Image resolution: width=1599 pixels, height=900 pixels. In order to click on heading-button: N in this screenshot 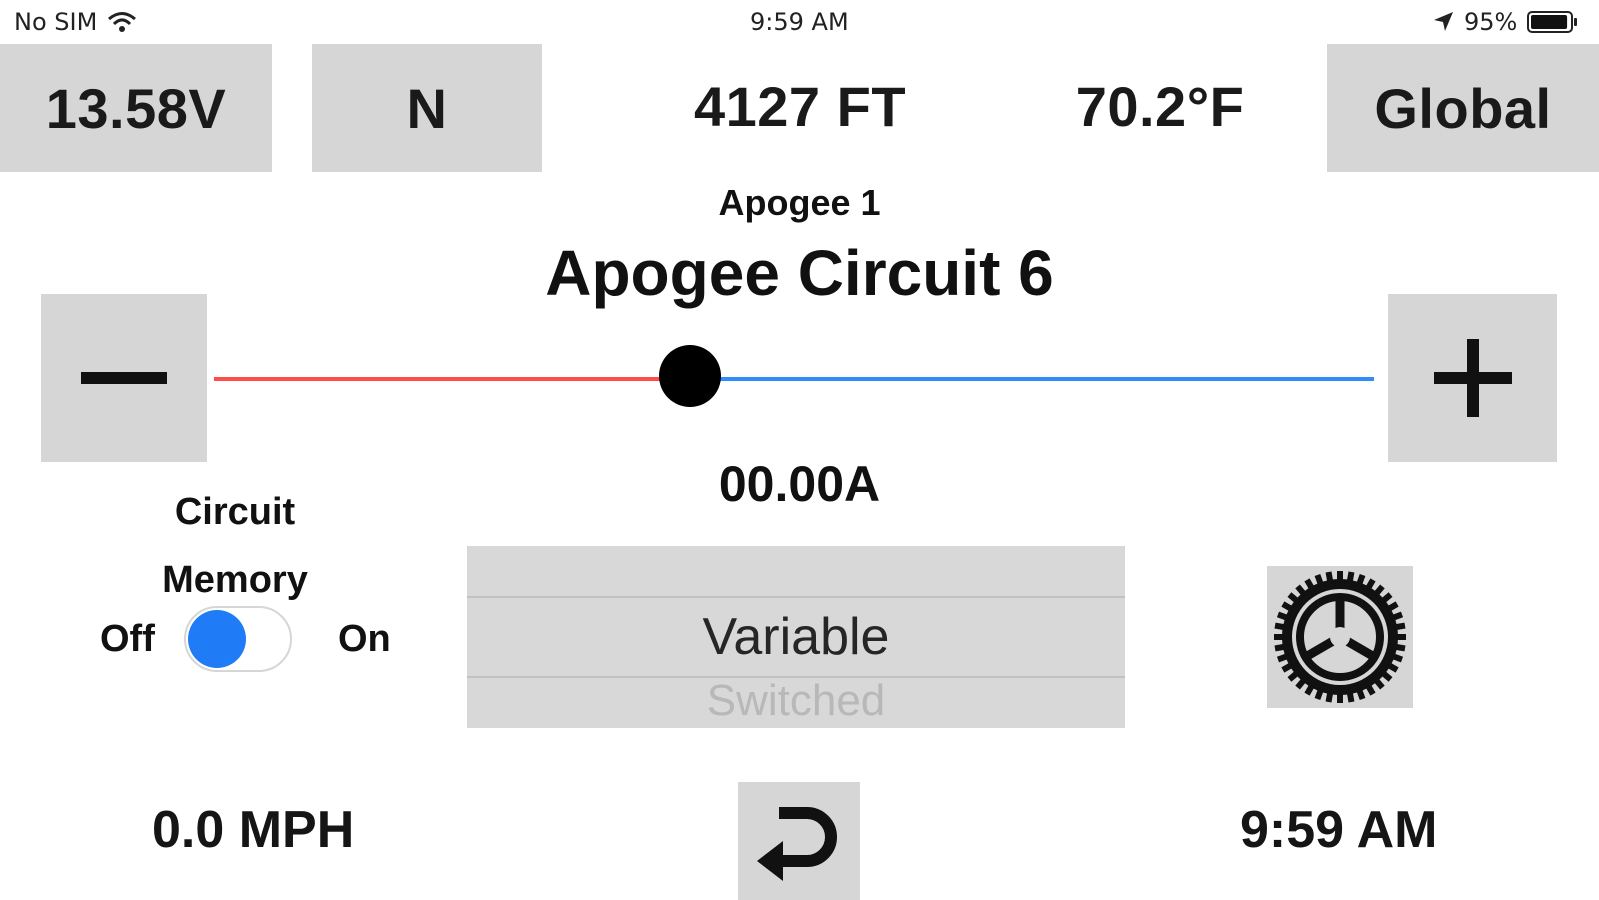, I will do `click(427, 108)`.